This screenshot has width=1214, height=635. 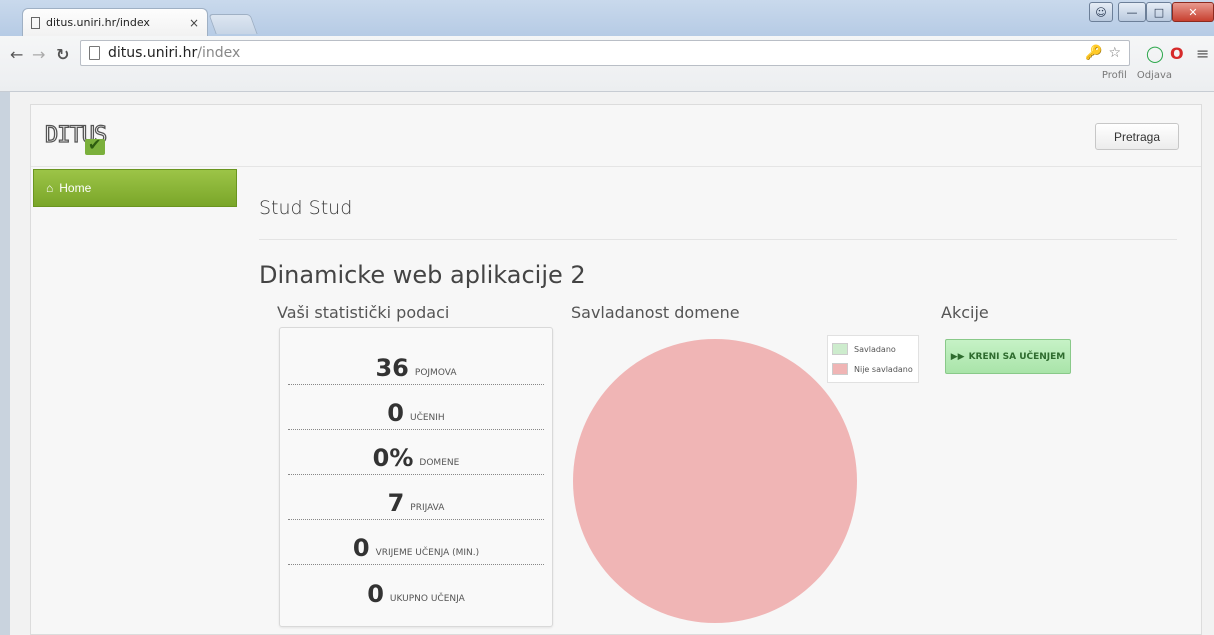 What do you see at coordinates (416, 362) in the screenshot?
I see `stat-row: 36 POJMOVA` at bounding box center [416, 362].